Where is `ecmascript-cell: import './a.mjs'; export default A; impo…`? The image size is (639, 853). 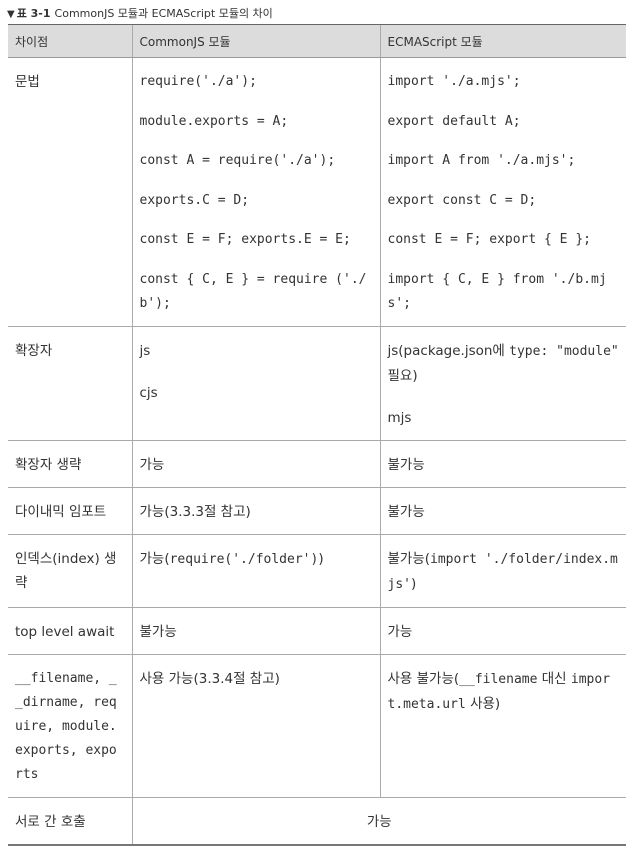 ecmascript-cell: import './a.mjs'; export default A; impo… is located at coordinates (502, 192).